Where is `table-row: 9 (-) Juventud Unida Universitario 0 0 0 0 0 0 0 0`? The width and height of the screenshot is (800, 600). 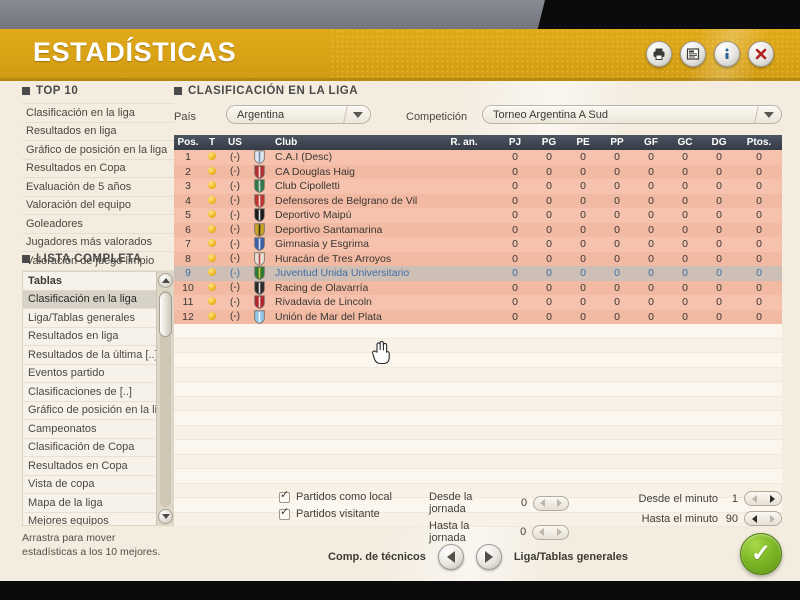
table-row: 9 (-) Juventud Unida Universitario 0 0 0 0 0 0 0 0 is located at coordinates (478, 273).